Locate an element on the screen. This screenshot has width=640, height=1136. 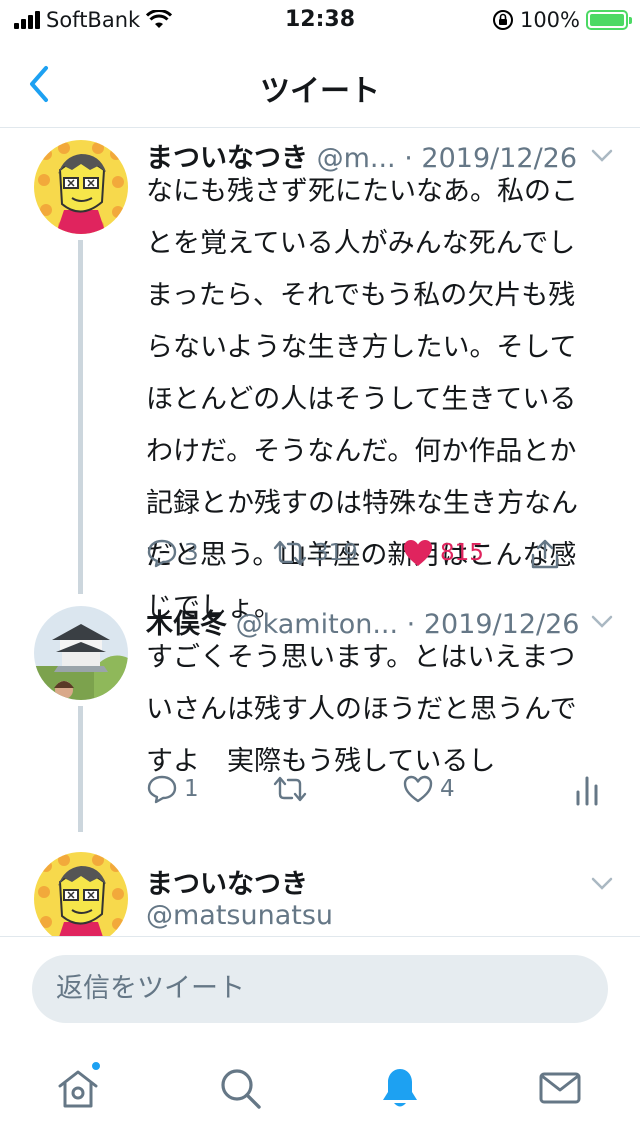
reply-input: 返信をツイート is located at coordinates (320, 989).